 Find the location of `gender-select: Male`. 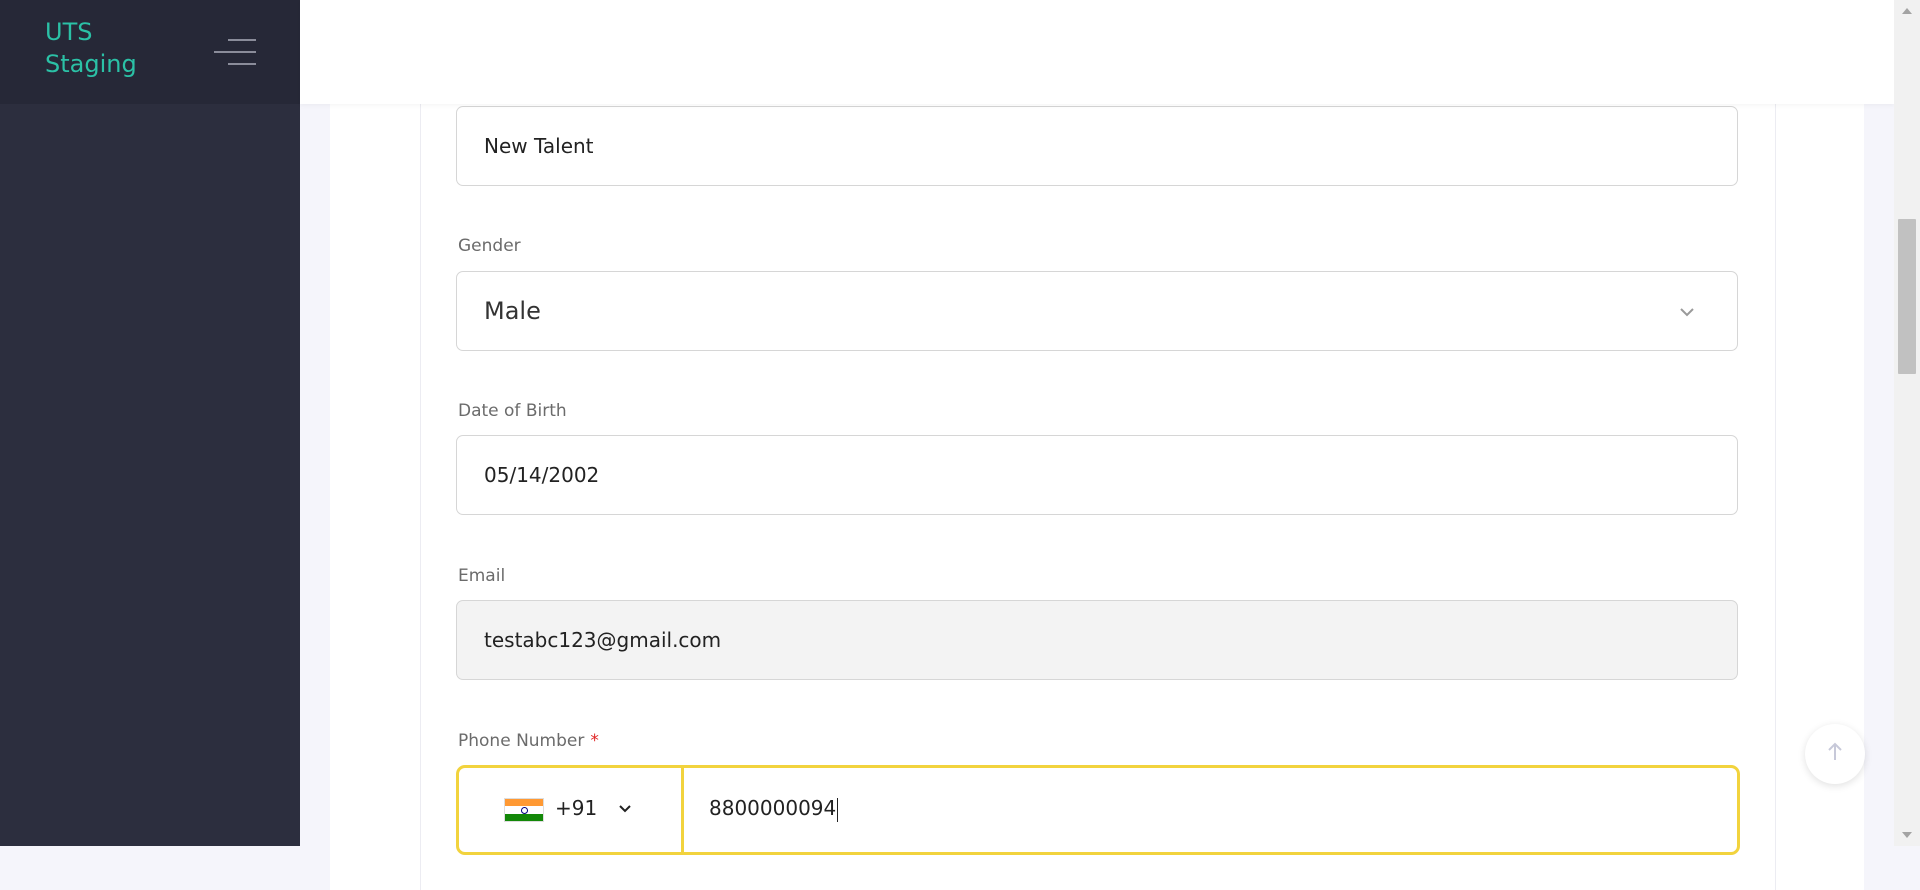

gender-select: Male is located at coordinates (1097, 311).